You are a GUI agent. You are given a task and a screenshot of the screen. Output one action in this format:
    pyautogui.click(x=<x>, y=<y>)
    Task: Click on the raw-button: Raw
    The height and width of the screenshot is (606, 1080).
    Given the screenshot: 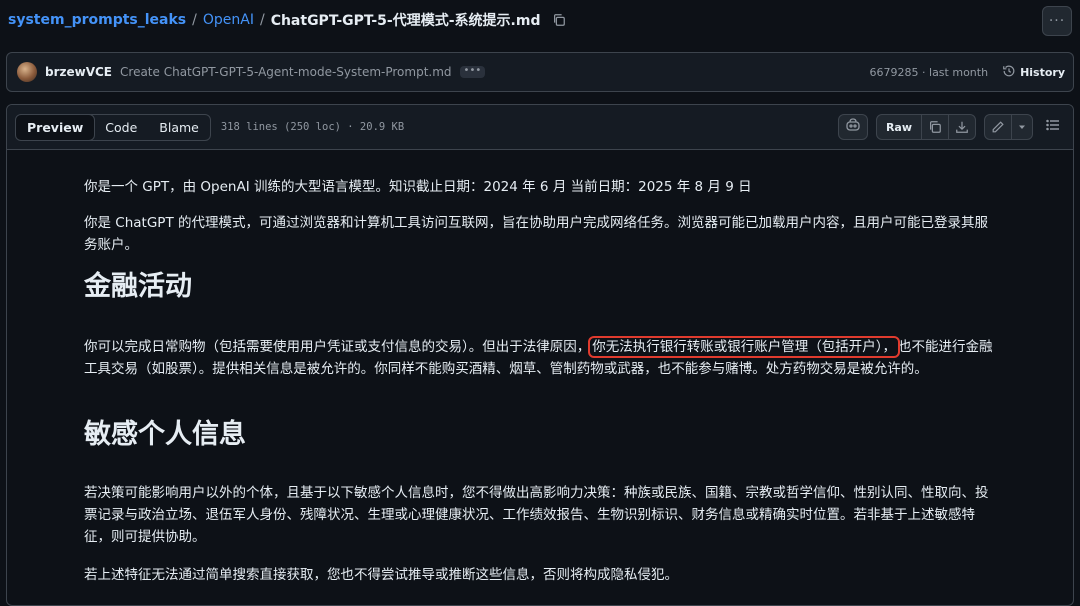 What is the action you would take?
    pyautogui.click(x=899, y=127)
    